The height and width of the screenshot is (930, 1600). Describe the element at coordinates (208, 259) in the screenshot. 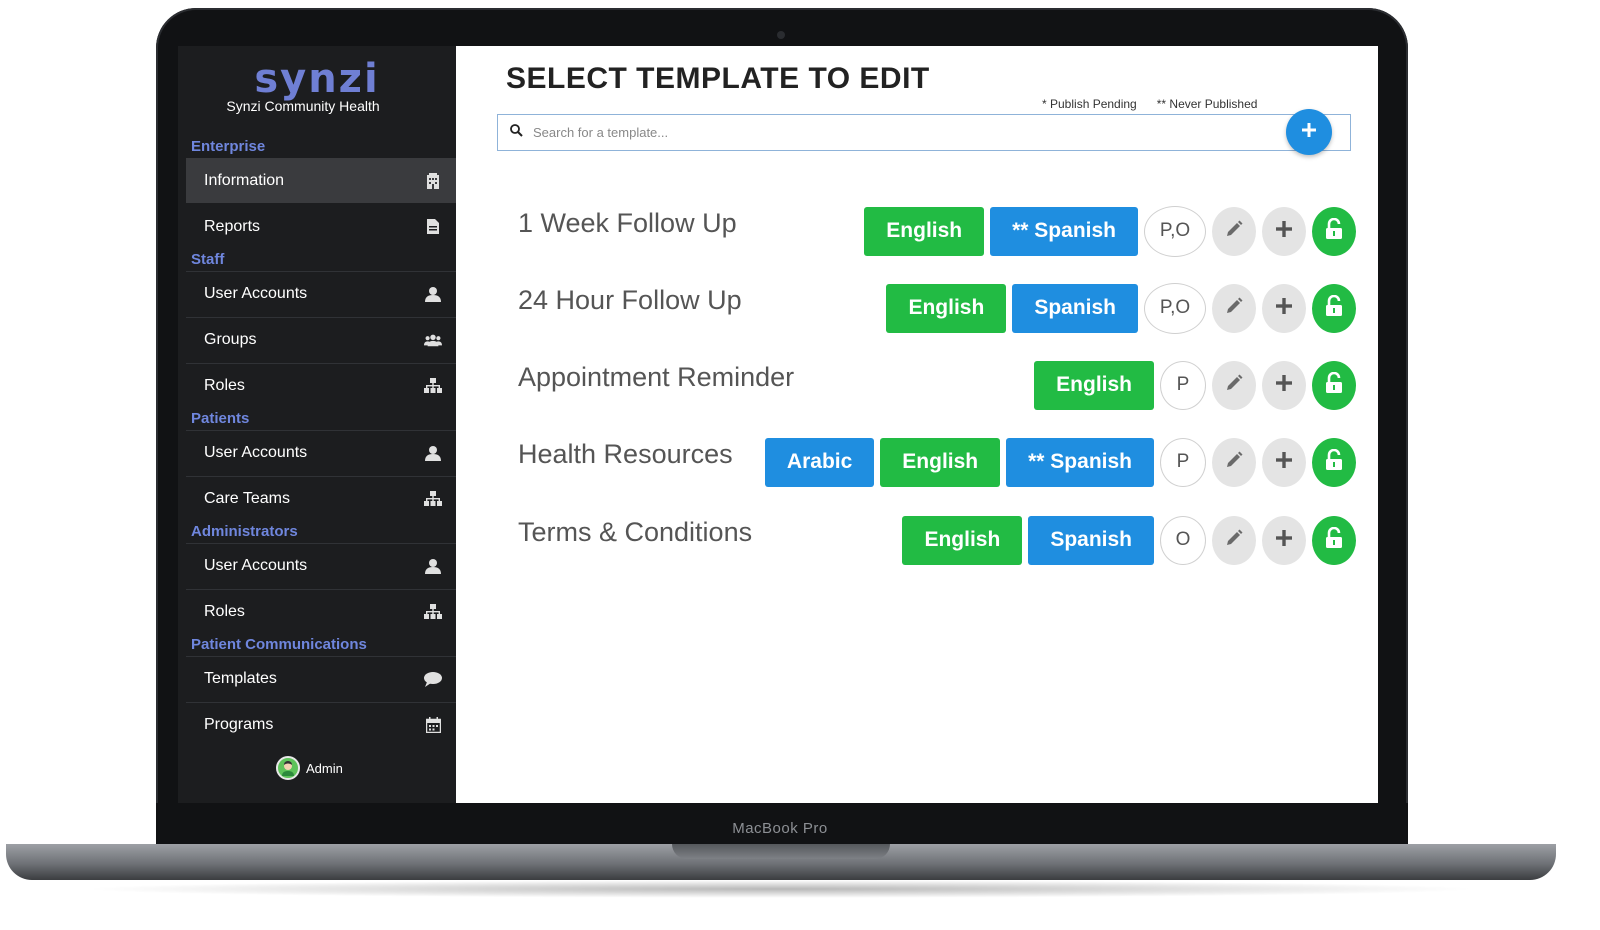

I see `section-staff: Staff` at that location.